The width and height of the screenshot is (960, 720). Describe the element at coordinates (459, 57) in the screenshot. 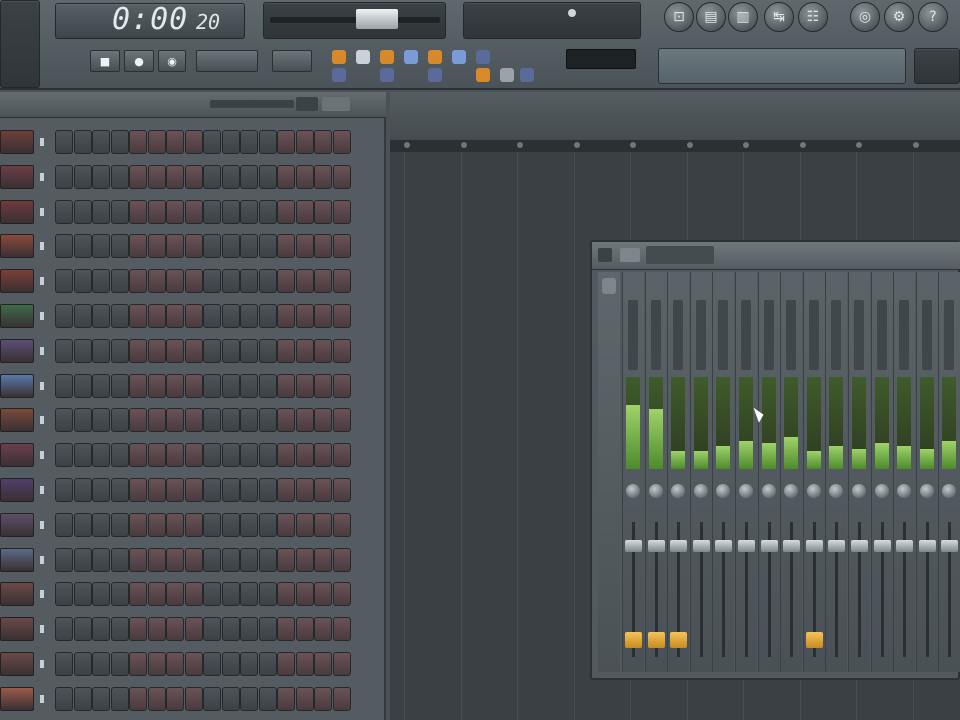

I see `loop-record-icon` at that location.